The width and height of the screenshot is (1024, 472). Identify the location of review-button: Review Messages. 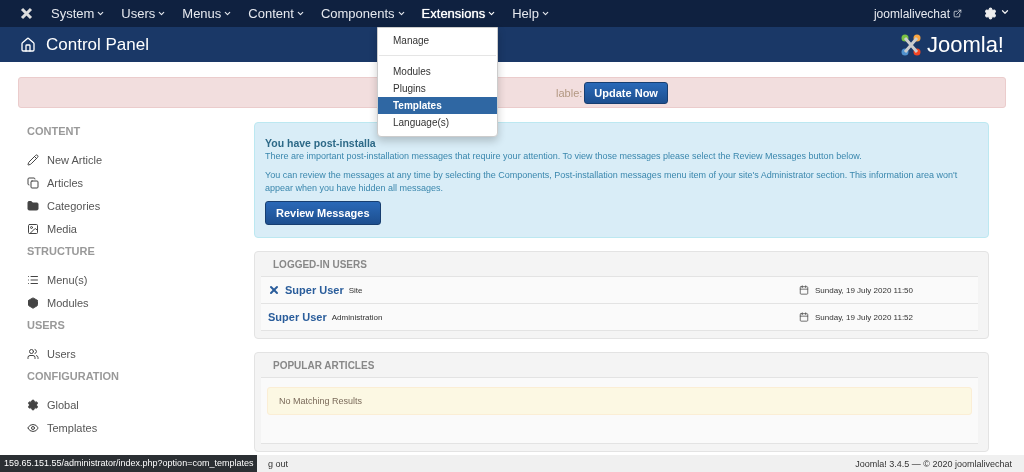
(323, 213).